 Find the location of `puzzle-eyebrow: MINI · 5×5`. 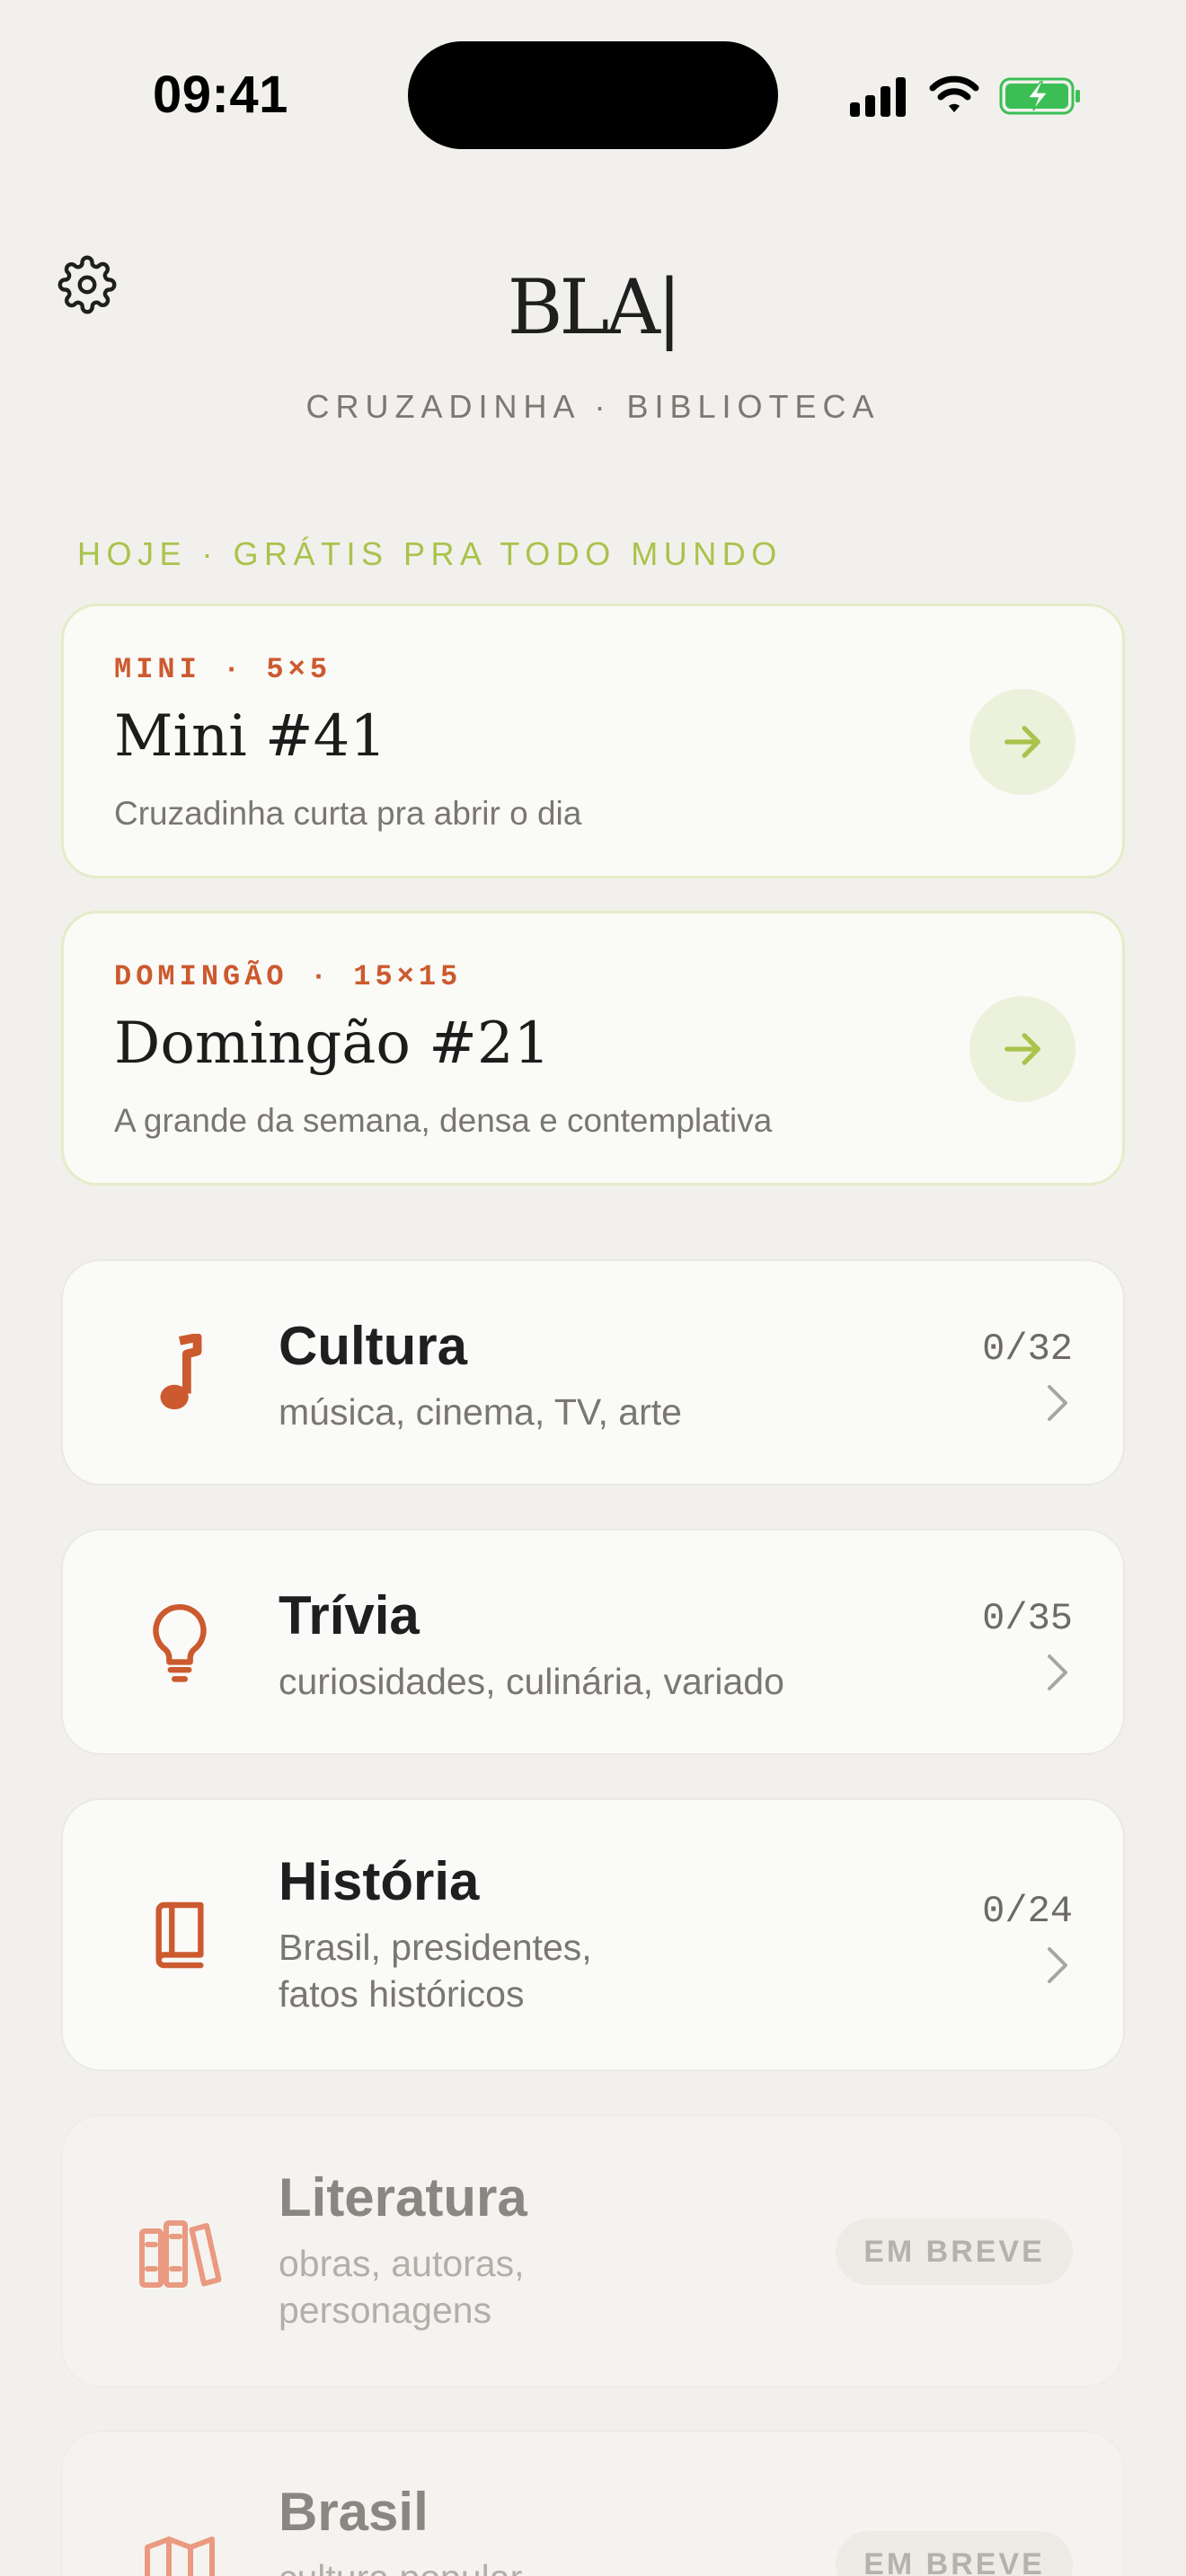

puzzle-eyebrow: MINI · 5×5 is located at coordinates (223, 669).